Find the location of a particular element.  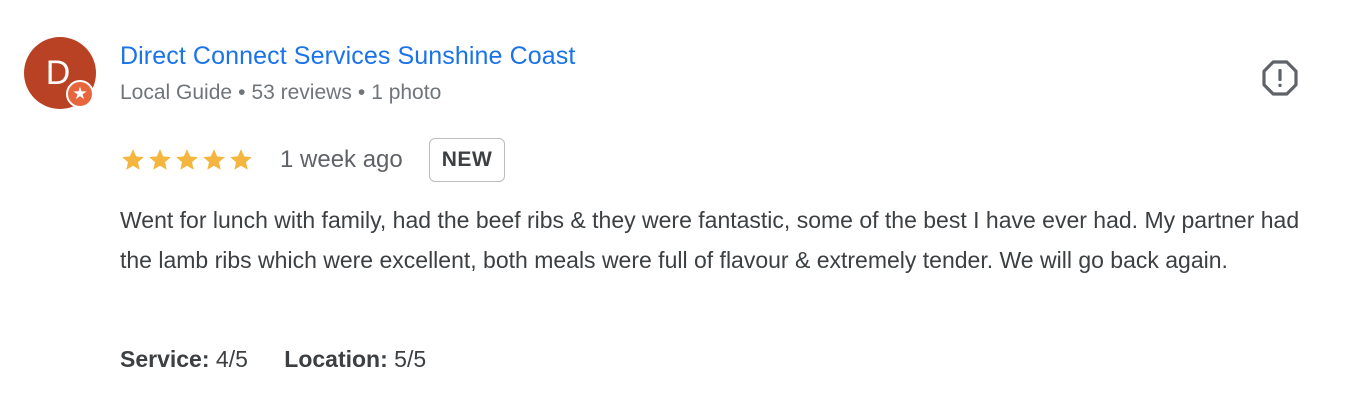

new-badge: NEW is located at coordinates (467, 160).